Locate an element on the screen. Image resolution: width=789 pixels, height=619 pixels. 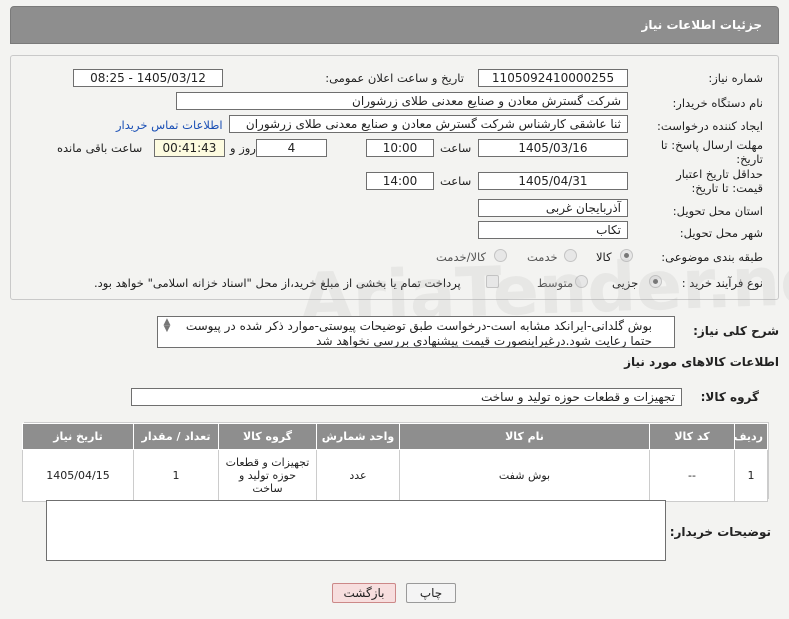
treasury-payment-checkbox is located at coordinates (492, 281).